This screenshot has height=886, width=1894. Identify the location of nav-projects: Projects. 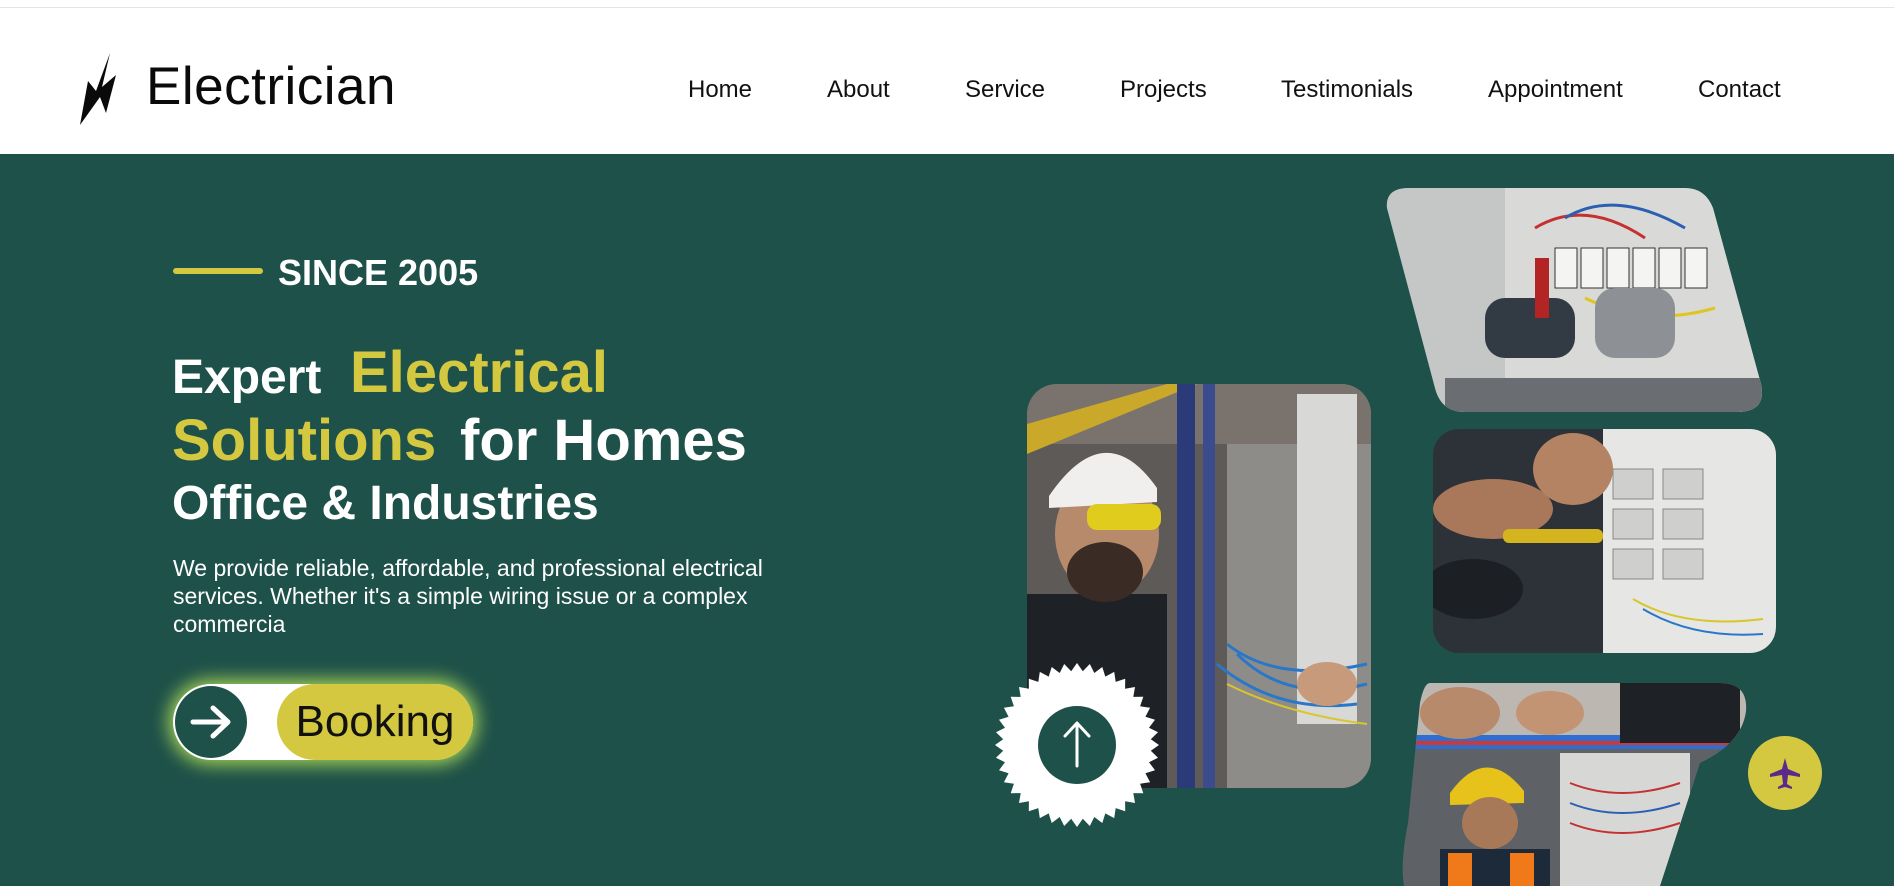
(1163, 90).